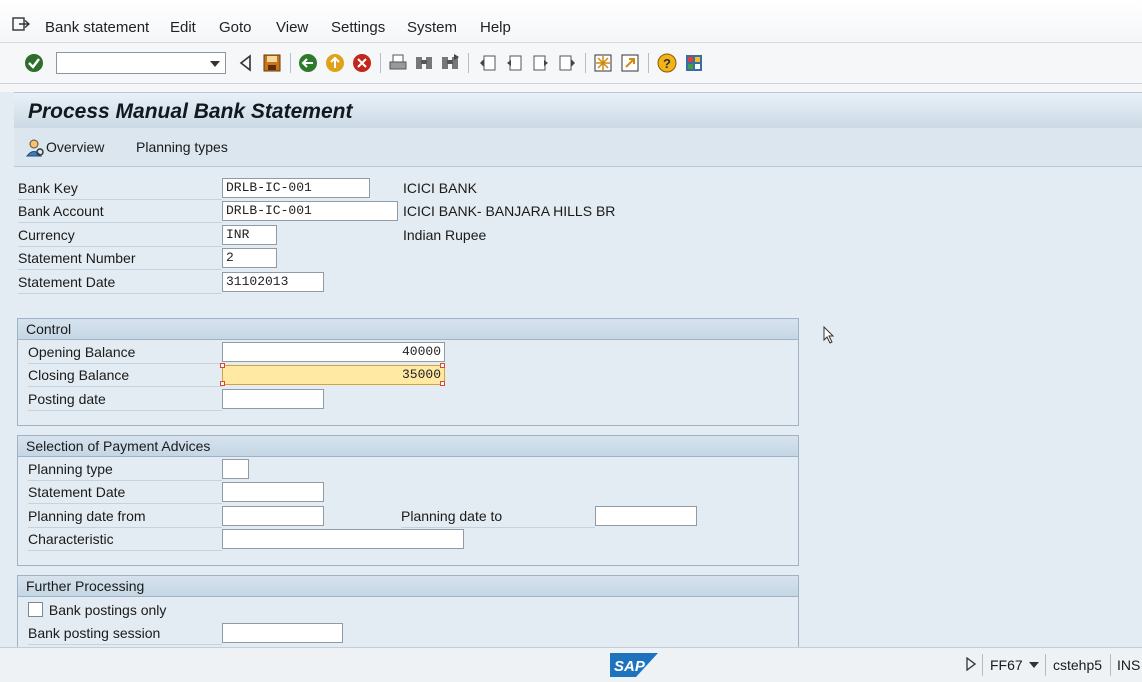 Image resolution: width=1142 pixels, height=682 pixels. What do you see at coordinates (282, 633) in the screenshot?
I see `bank-posting-session-field` at bounding box center [282, 633].